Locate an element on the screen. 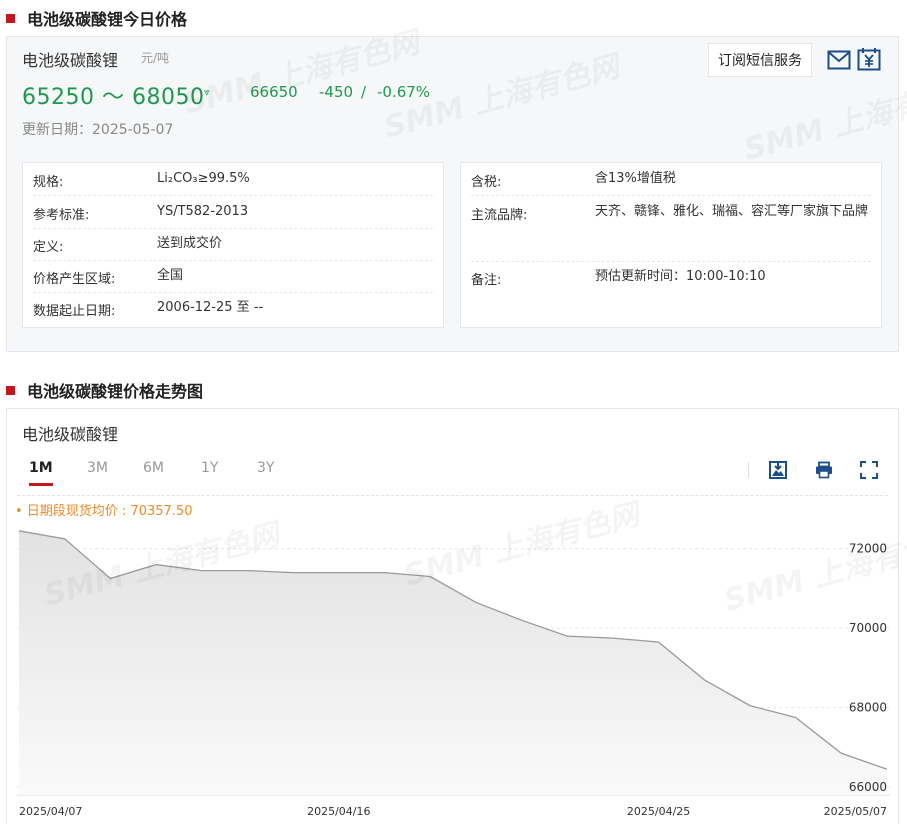  spec-row: 定义: 送到成交价 is located at coordinates (233, 248).